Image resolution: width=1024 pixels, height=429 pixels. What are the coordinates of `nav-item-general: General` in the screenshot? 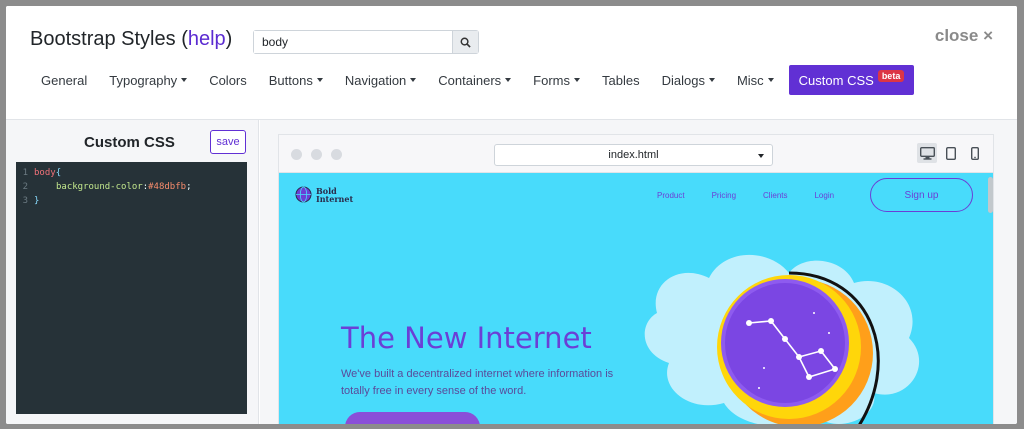 It's located at (64, 80).